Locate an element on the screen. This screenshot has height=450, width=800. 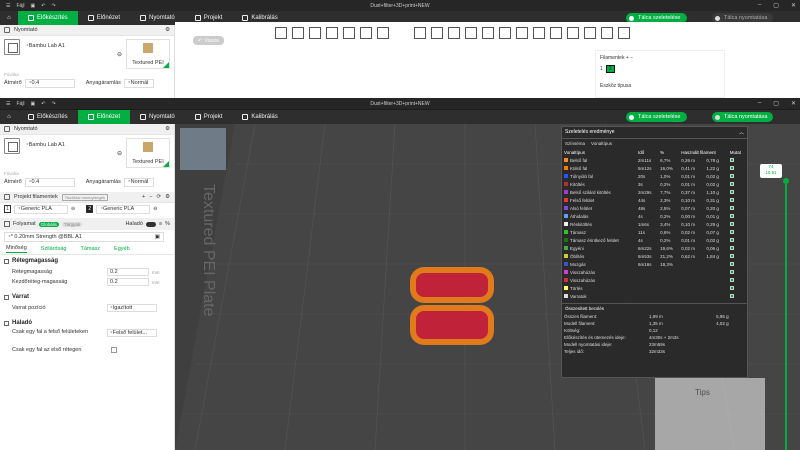
color-scheme-select: Vonaltípus is located at coordinates (601, 143).